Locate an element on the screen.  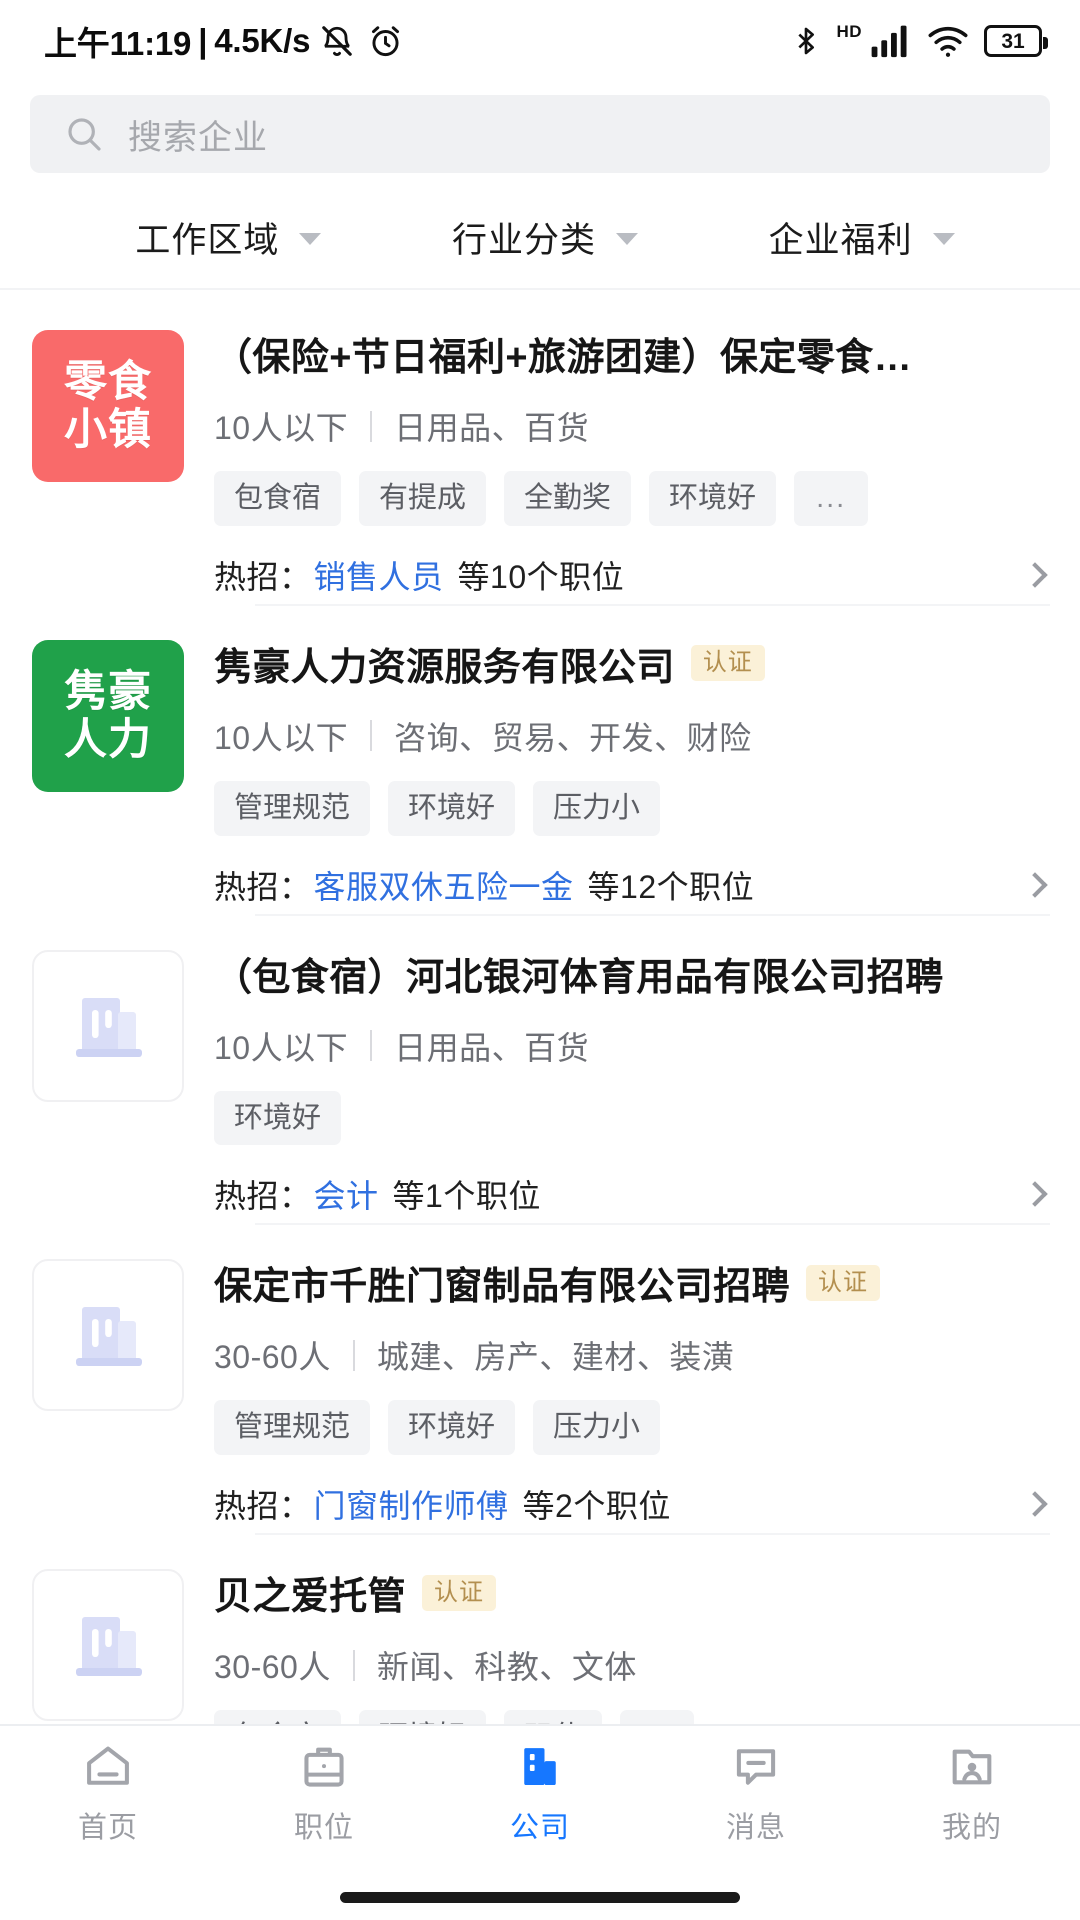
benefit-tag: 压力小 is located at coordinates (597, 808).